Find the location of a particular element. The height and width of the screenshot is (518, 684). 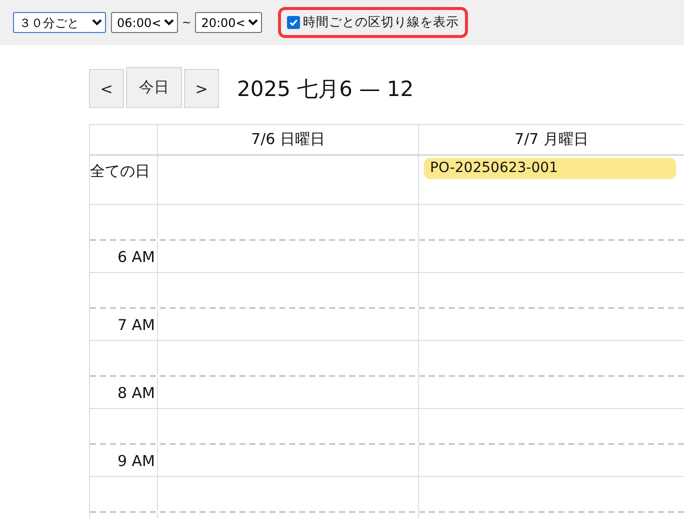

next-button: > is located at coordinates (201, 88).